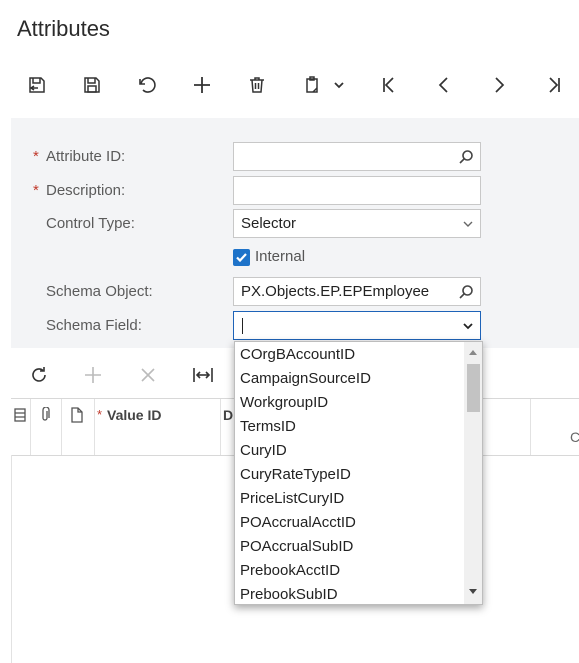 The image size is (579, 663). I want to click on control-type-label: Control Type:, so click(90, 223).